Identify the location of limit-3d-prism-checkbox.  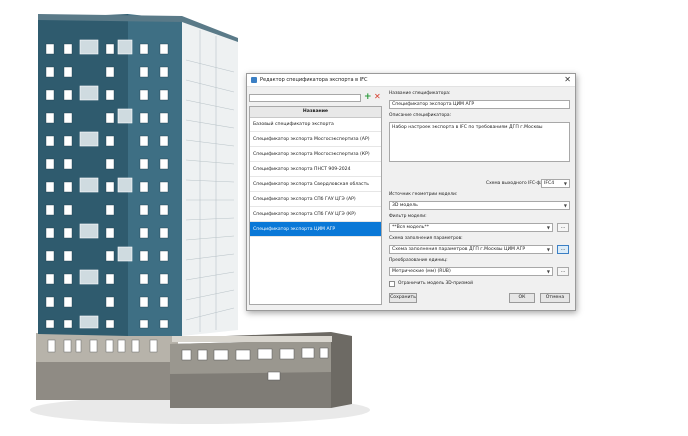
(392, 284).